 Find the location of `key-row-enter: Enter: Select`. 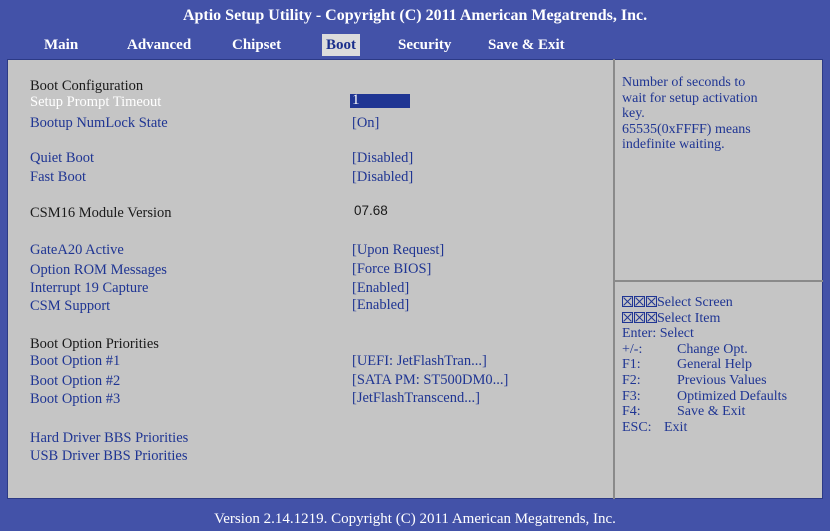

key-row-enter: Enter: Select is located at coordinates (722, 334).